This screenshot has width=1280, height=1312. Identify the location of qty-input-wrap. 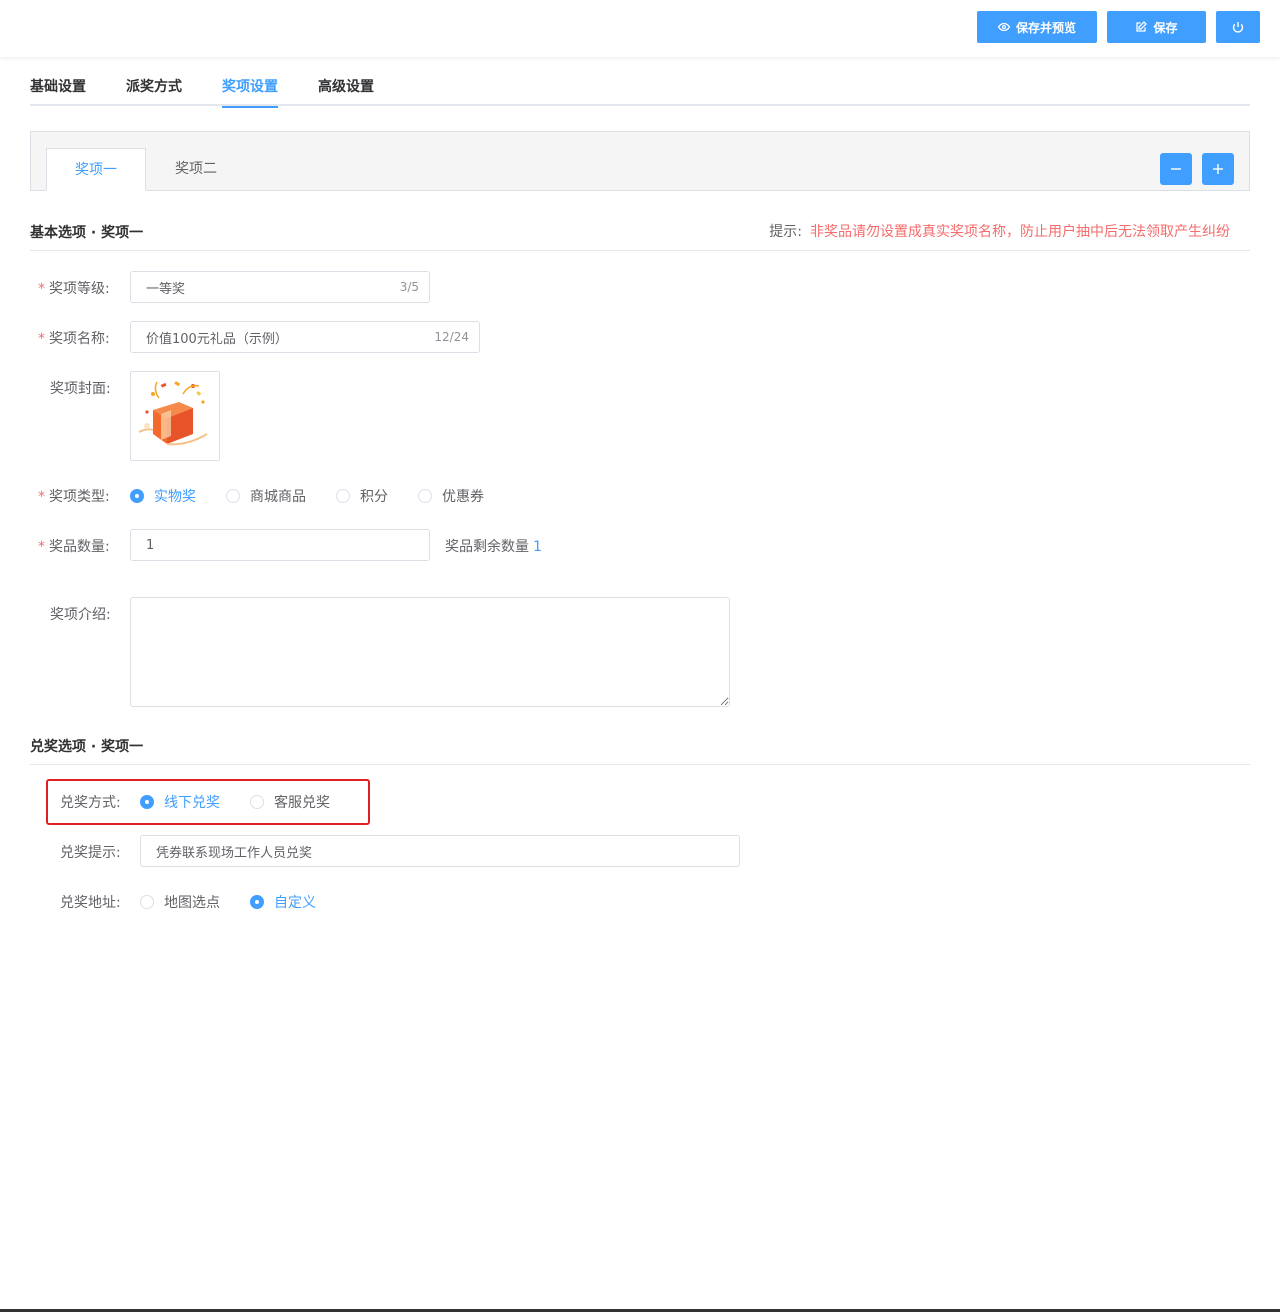
(280, 545).